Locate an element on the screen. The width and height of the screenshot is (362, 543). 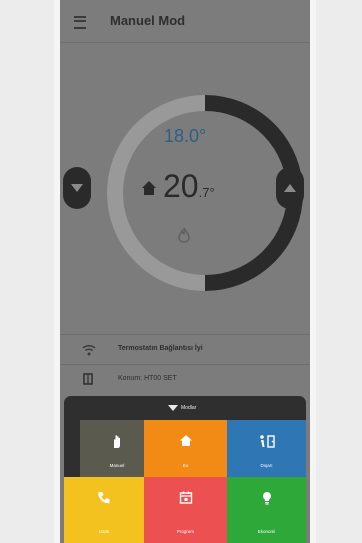
right-edge is located at coordinates (313, 271).